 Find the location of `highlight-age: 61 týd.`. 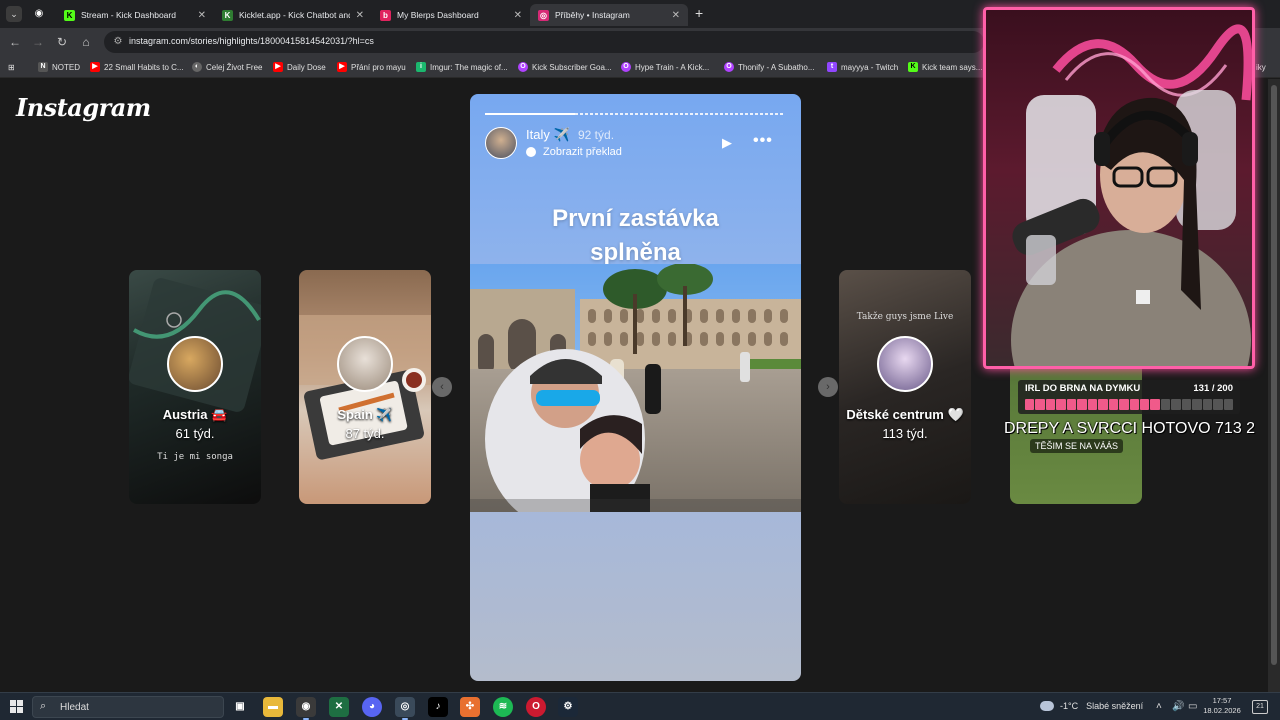

highlight-age: 61 týd. is located at coordinates (195, 433).